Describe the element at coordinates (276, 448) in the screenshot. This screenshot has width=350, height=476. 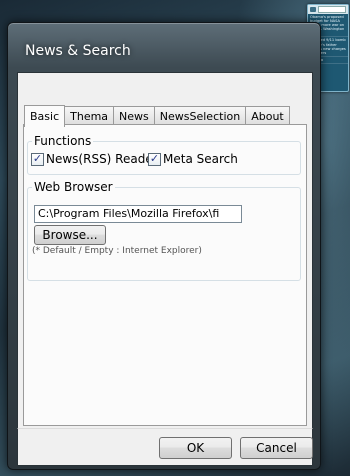
I see `cancel-button: Cancel` at that location.